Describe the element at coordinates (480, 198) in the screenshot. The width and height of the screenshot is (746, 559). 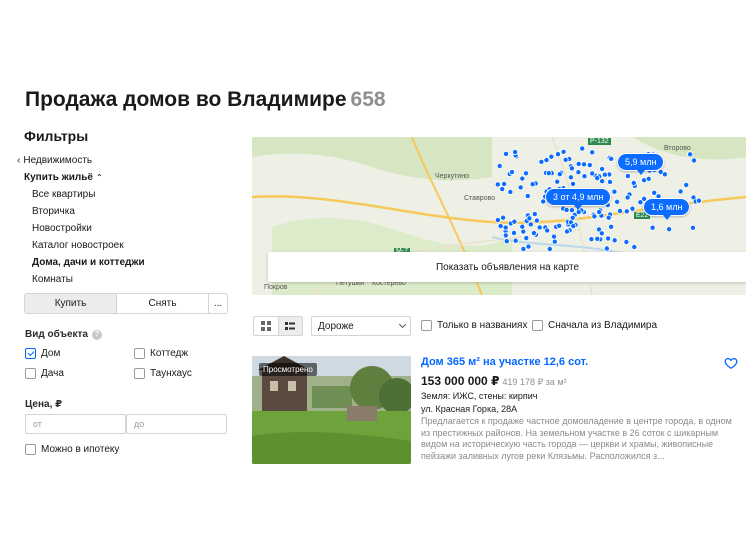
I see `place-label: Ставрово` at that location.